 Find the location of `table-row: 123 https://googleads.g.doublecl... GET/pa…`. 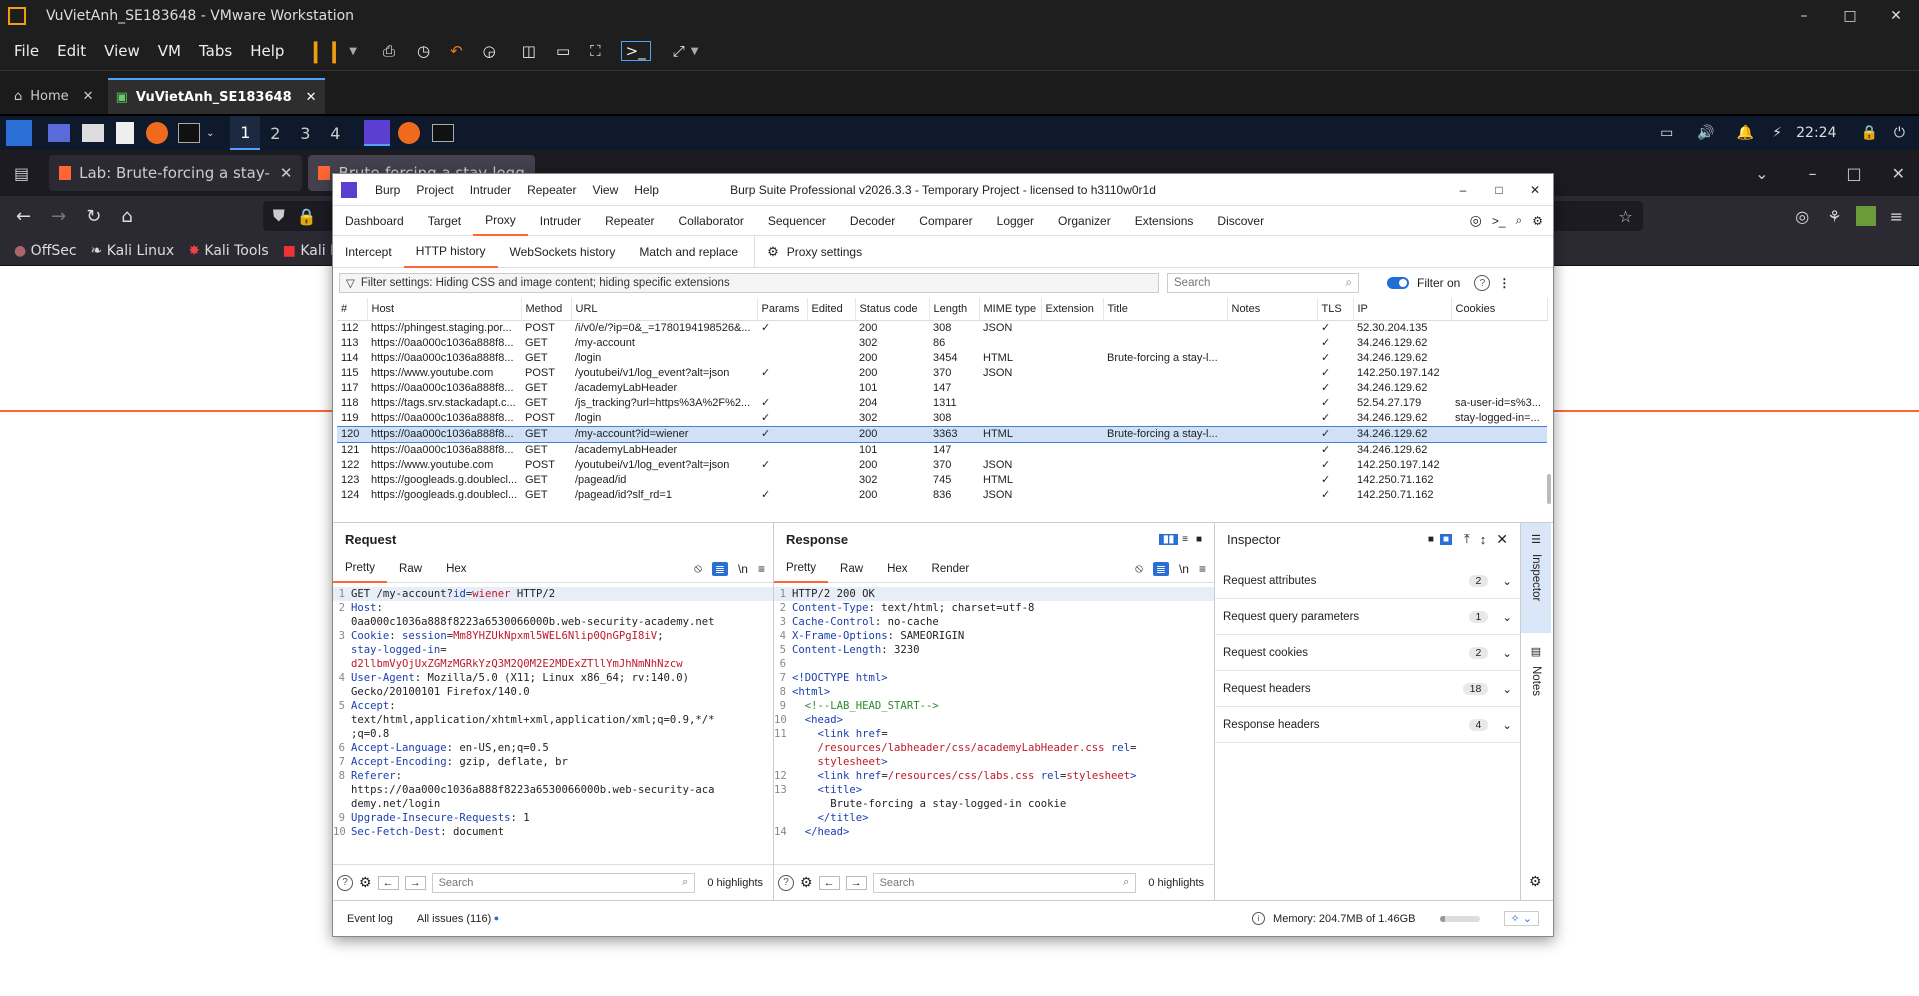

table-row: 123 https://googleads.g.doublecl... GET/pa… is located at coordinates (942, 480).